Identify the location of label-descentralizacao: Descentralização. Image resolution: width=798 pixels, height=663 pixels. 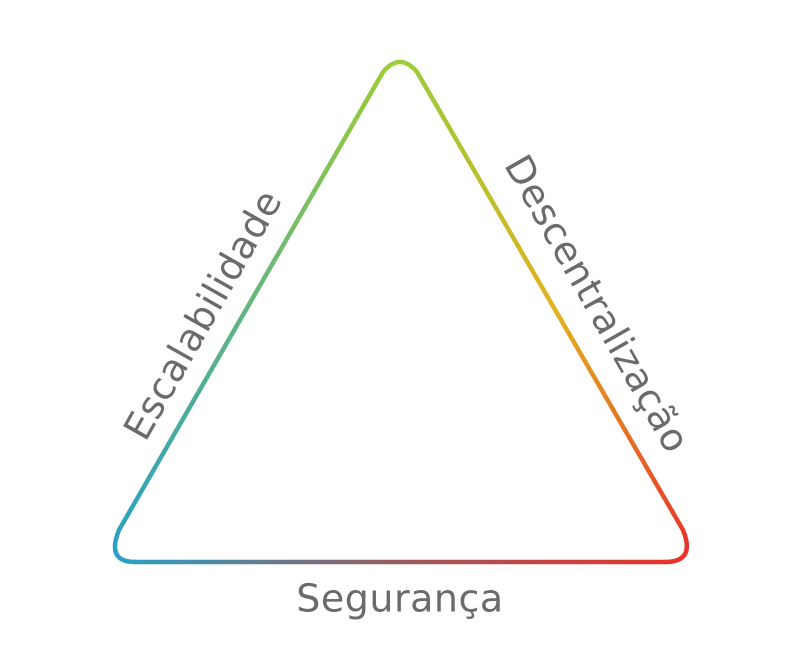
(597, 303).